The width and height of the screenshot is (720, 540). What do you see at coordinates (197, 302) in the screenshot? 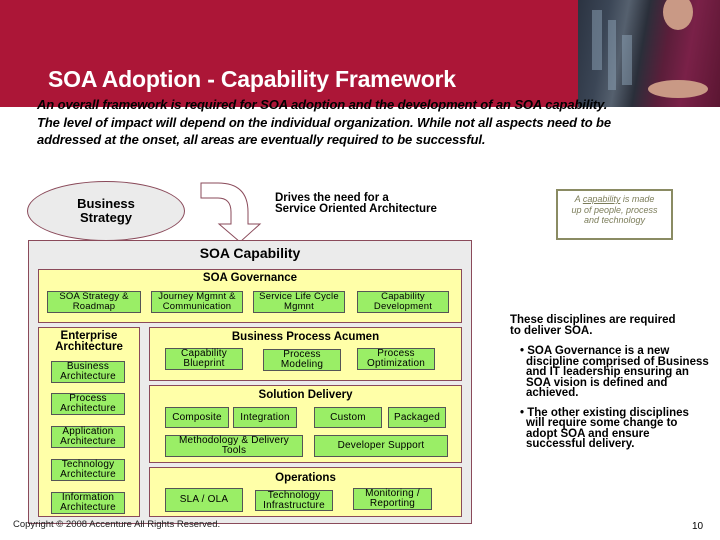
I see `governance-item: Journey Mgmnt & Communication` at bounding box center [197, 302].